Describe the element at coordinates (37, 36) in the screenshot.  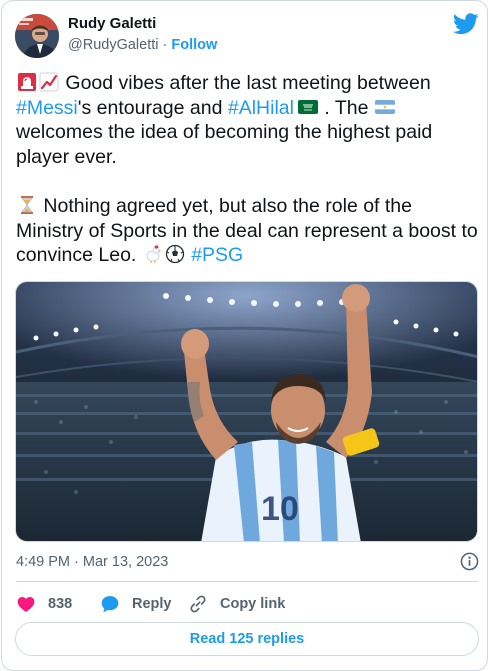
I see `avatar` at that location.